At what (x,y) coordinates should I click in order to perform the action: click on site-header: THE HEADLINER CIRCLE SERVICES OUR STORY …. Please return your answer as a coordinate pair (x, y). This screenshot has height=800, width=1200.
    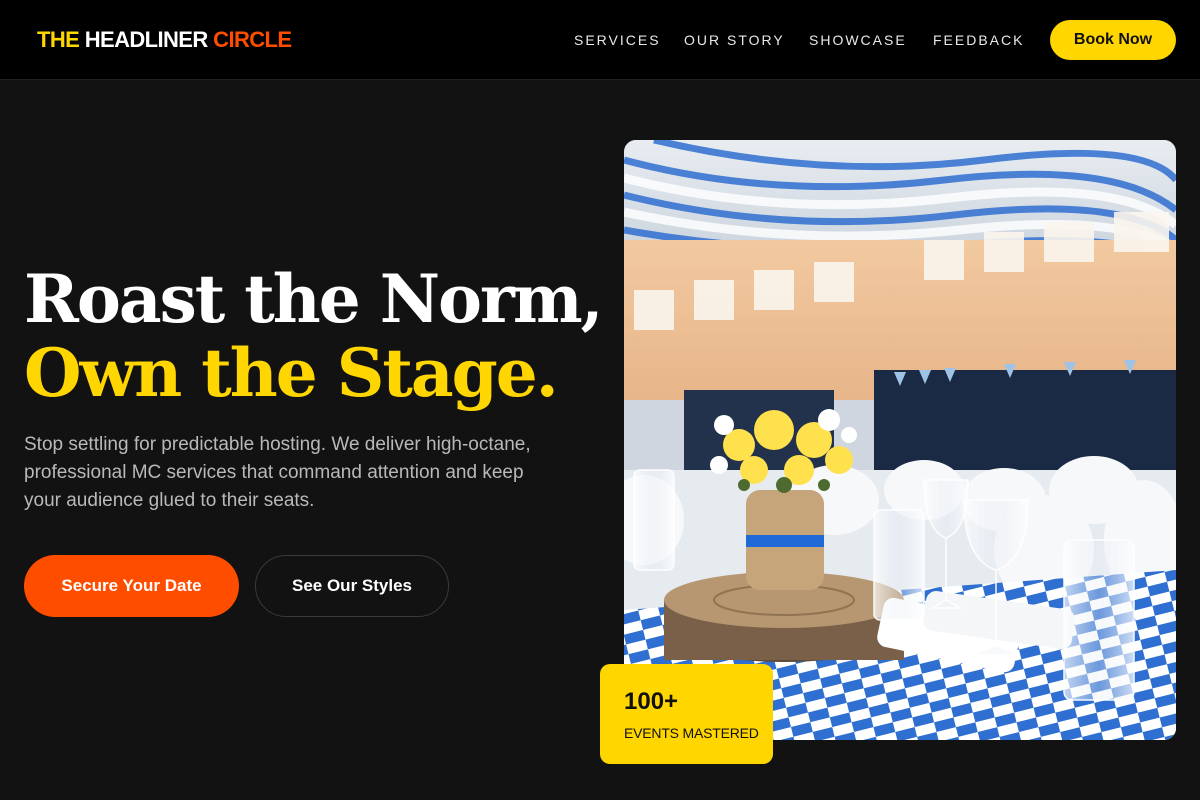
    Looking at the image, I should click on (600, 40).